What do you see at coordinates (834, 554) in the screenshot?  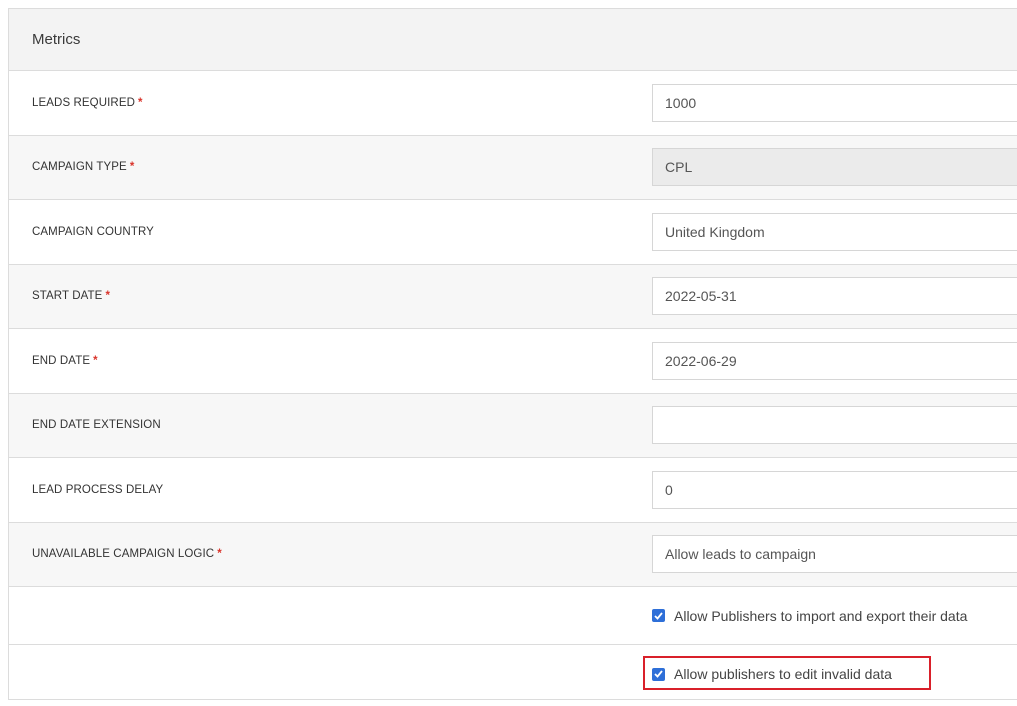 I see `unavailable-campaign-logic-select: Allow leads to campaign` at bounding box center [834, 554].